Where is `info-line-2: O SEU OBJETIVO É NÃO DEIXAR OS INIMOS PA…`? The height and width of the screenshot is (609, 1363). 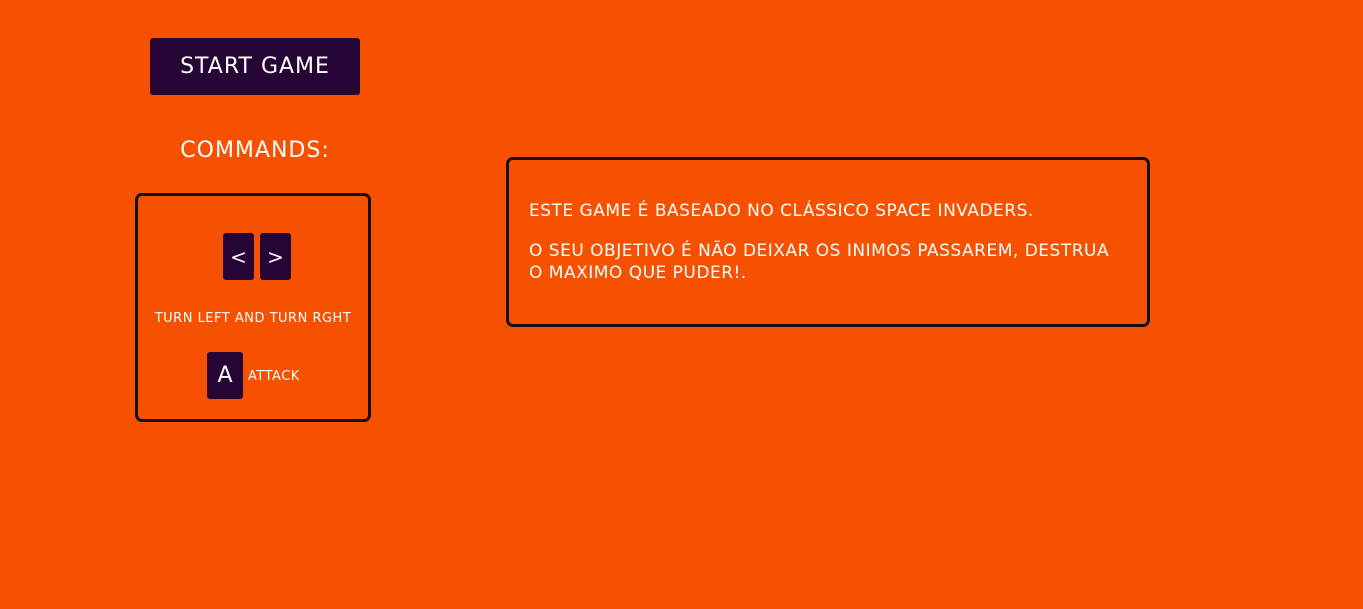
info-line-2: O SEU OBJETIVO É NÃO DEIXAR OS INIMOS PA… is located at coordinates (819, 262).